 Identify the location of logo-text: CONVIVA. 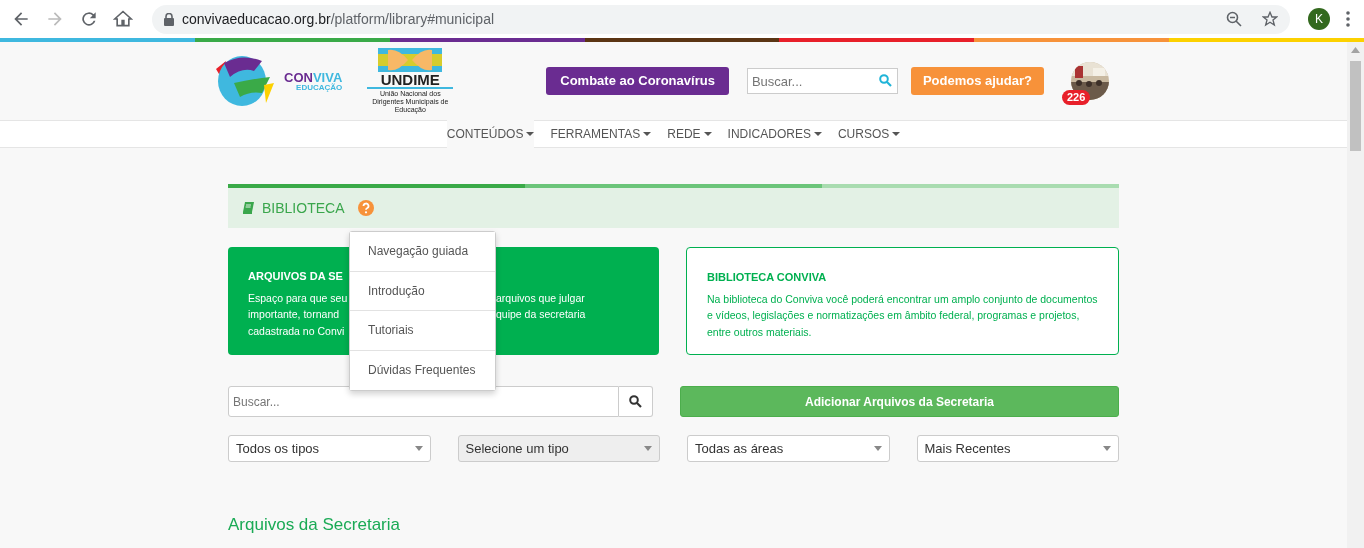
(313, 77).